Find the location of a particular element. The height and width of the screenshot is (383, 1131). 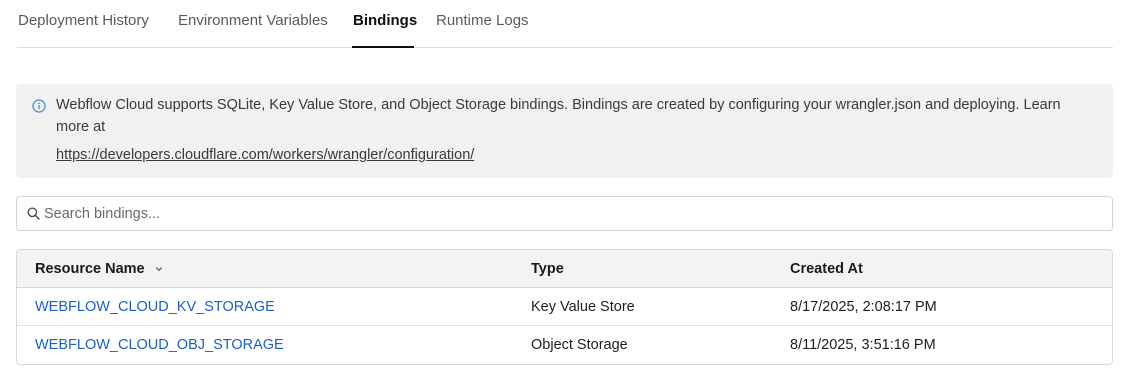

created-at: 8/11/2025, 3:51:16 PM is located at coordinates (863, 345).